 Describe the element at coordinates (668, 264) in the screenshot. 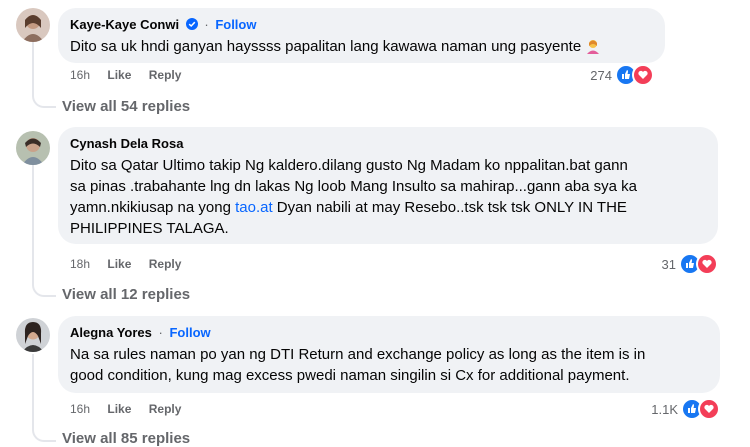

I see `reaction-count: 31` at that location.